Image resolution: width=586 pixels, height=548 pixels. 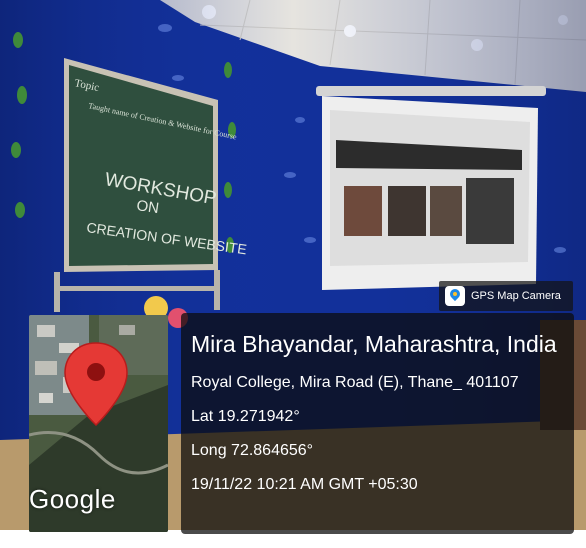 I want to click on gps-map-camera-icon, so click(x=455, y=296).